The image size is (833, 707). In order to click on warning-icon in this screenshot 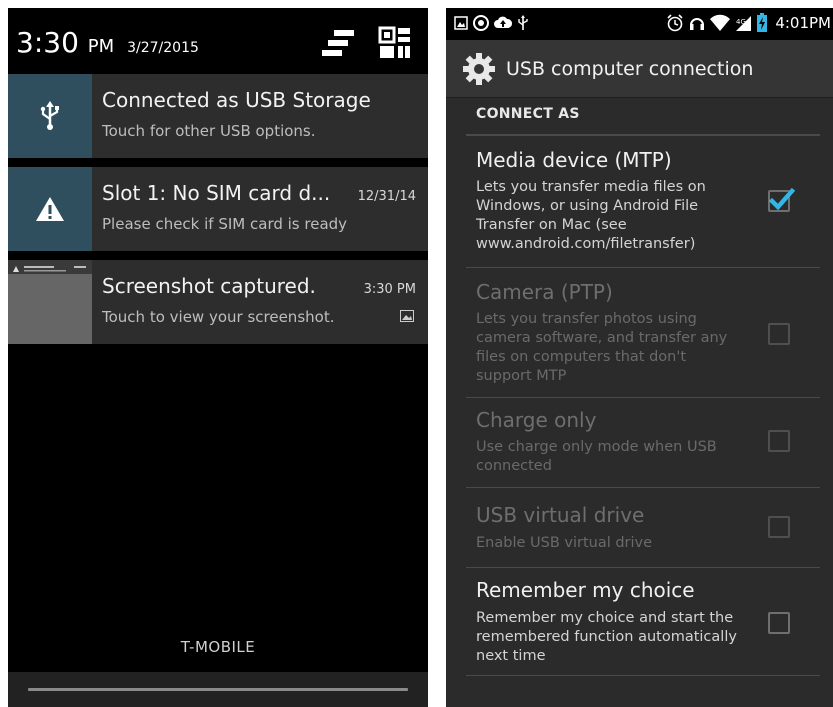, I will do `click(50, 209)`.